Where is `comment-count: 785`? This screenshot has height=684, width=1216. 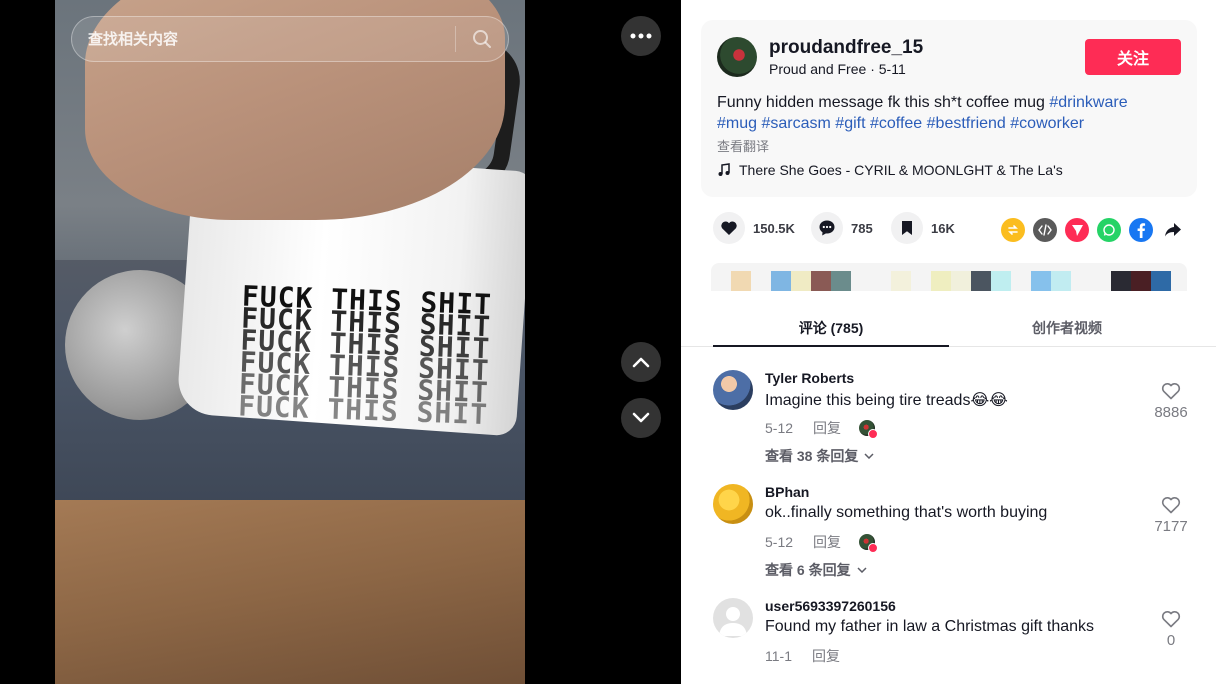
comment-count: 785 is located at coordinates (862, 228).